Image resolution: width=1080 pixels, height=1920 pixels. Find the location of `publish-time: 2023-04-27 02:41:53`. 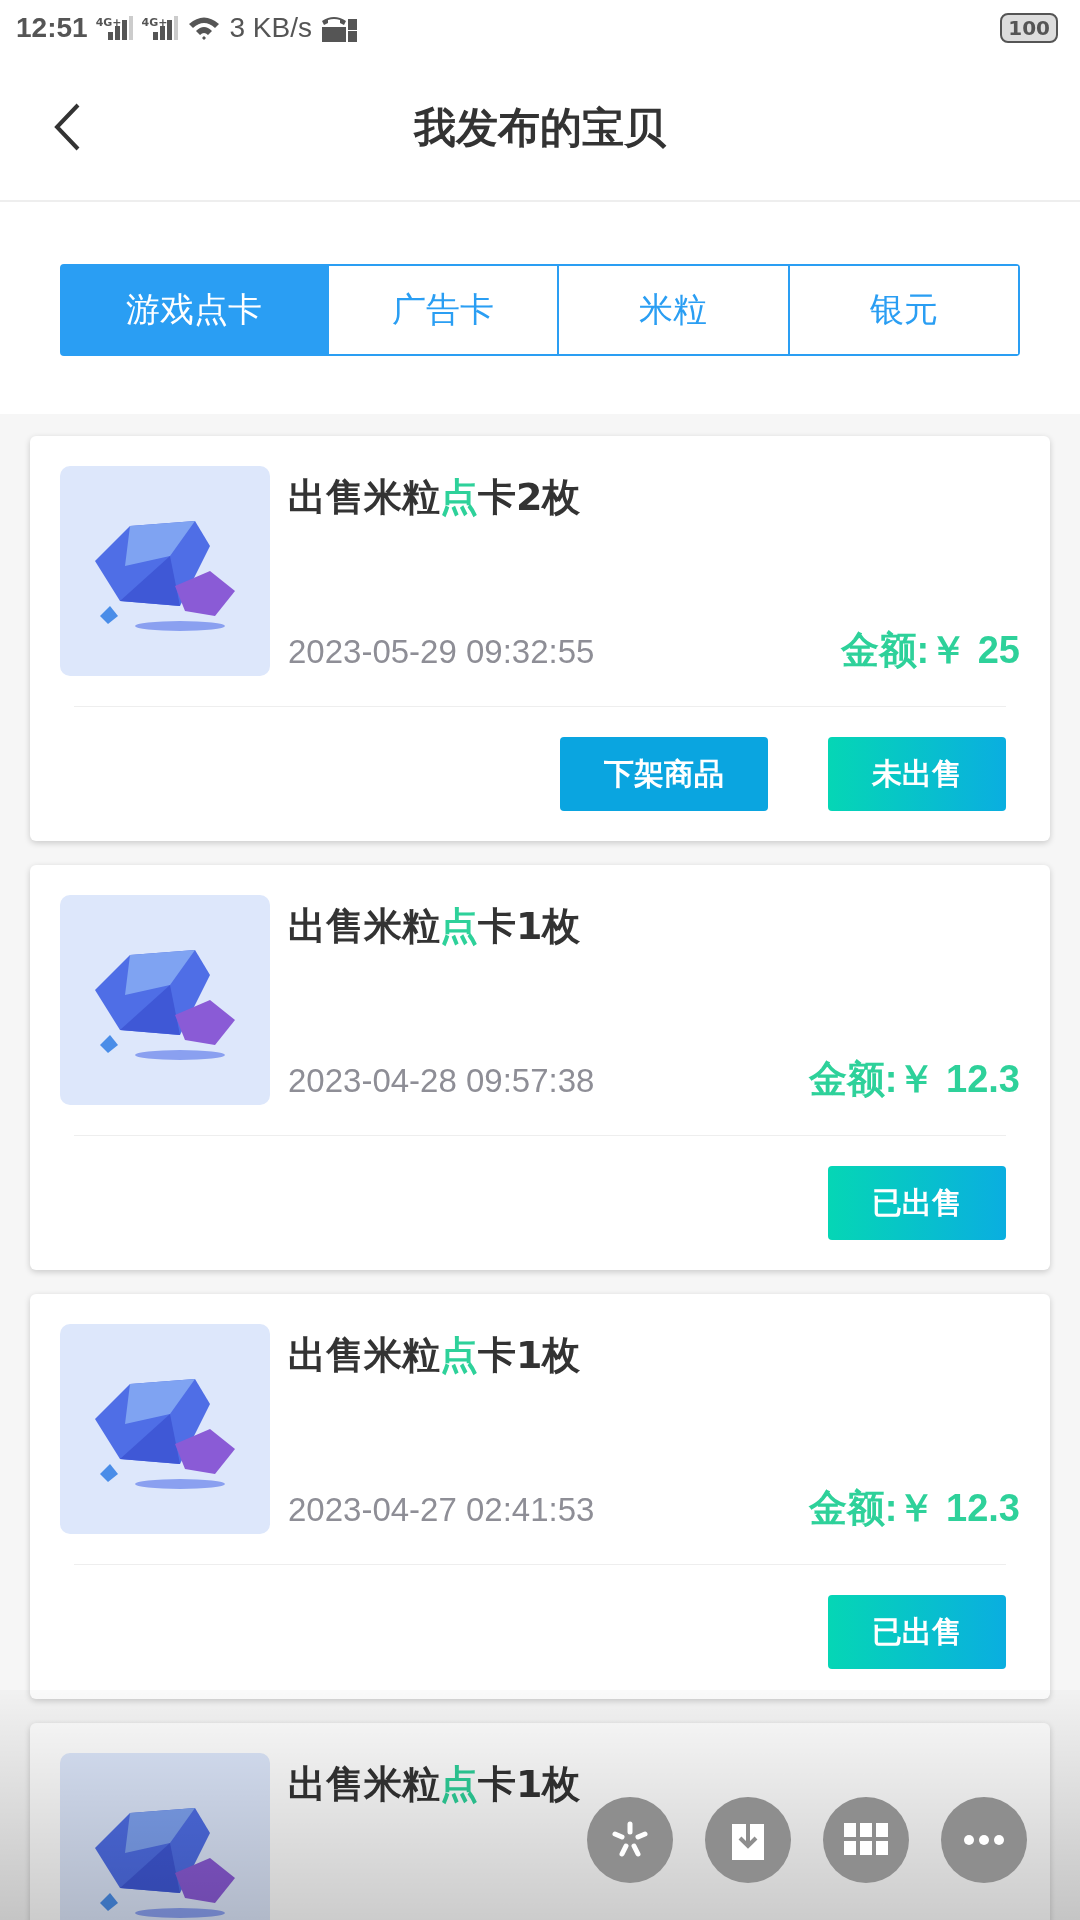

publish-time: 2023-04-27 02:41:53 is located at coordinates (441, 1510).